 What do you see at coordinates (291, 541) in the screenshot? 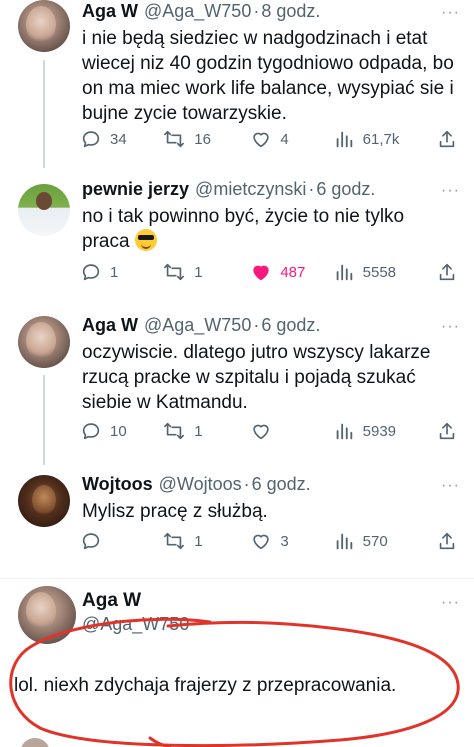
I see `like-button: 3` at bounding box center [291, 541].